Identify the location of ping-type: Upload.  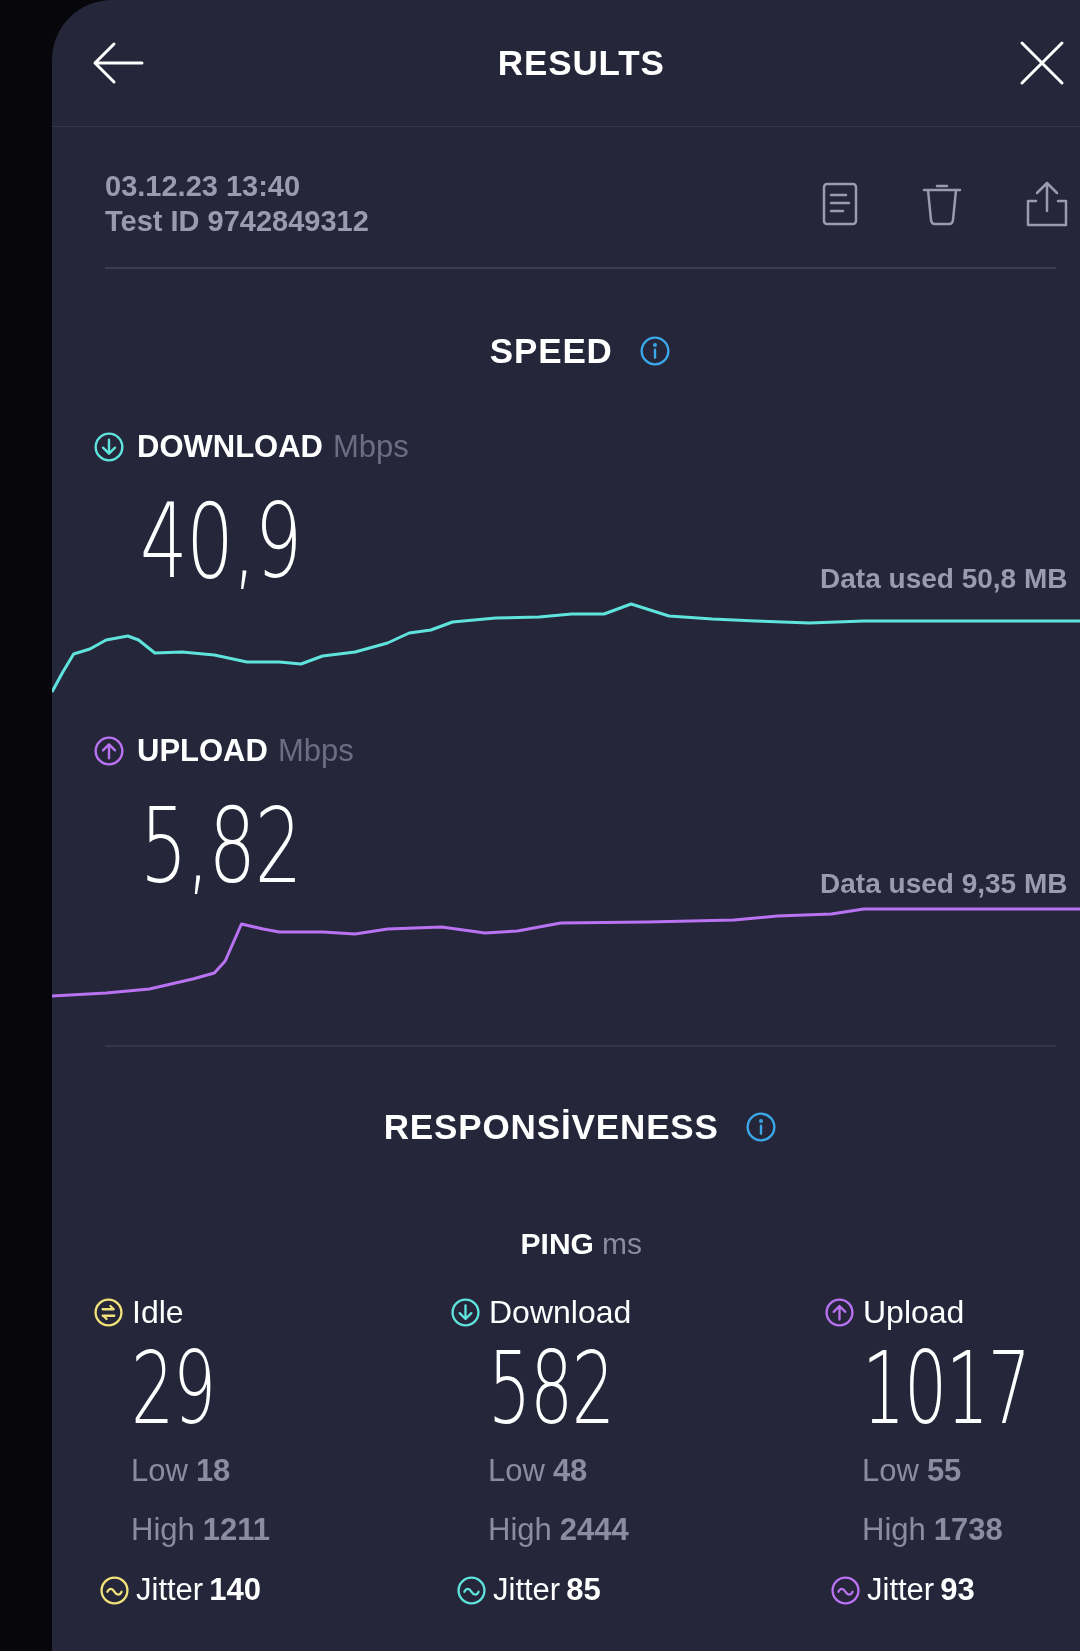
(914, 1312).